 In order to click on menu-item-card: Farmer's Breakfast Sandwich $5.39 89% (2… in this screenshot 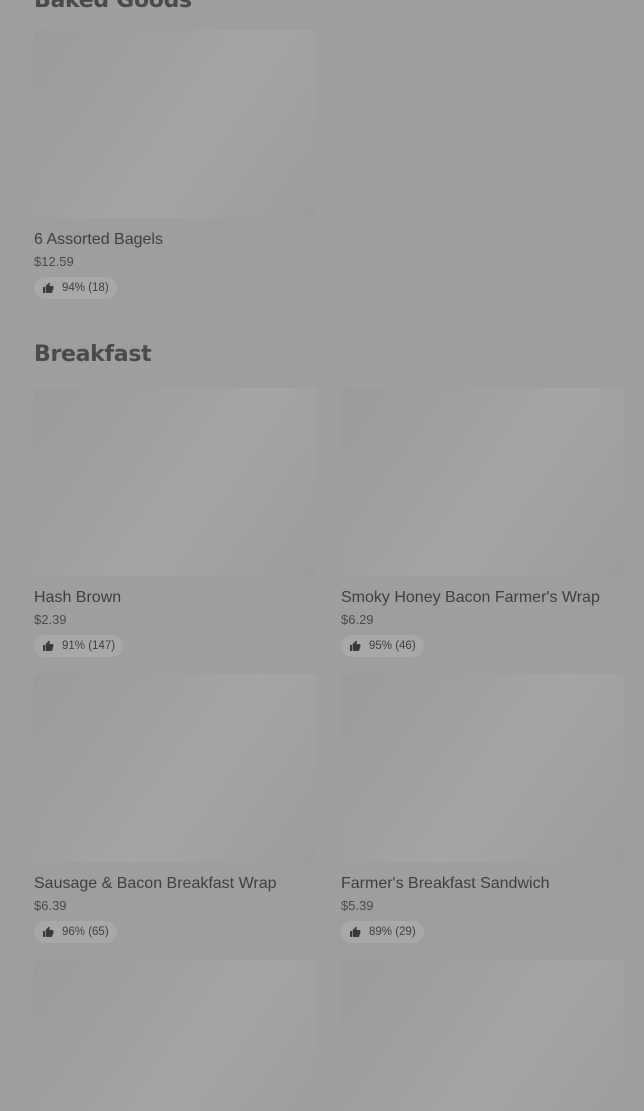, I will do `click(482, 808)`.